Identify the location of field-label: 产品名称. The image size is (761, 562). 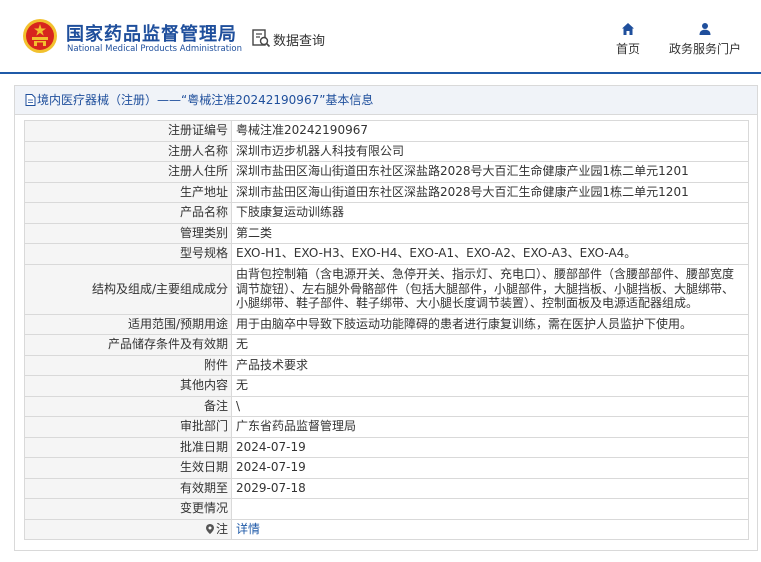
(128, 213).